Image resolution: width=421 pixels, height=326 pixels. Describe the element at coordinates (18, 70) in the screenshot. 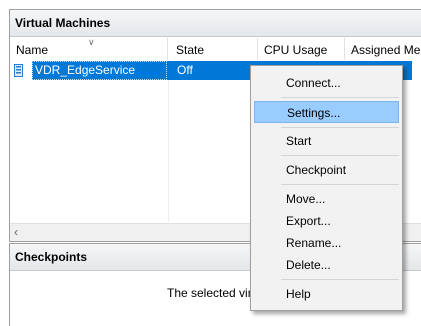

I see `vm-icon` at that location.